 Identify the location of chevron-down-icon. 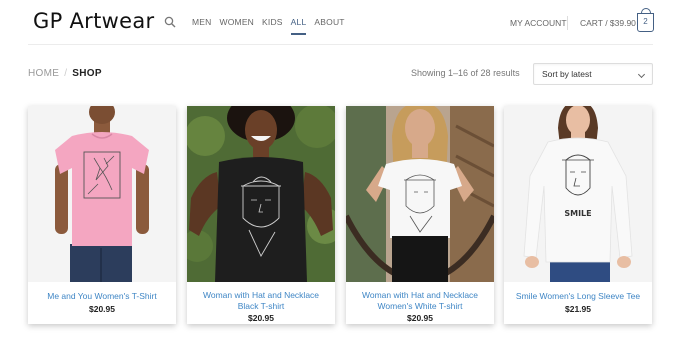
(641, 74).